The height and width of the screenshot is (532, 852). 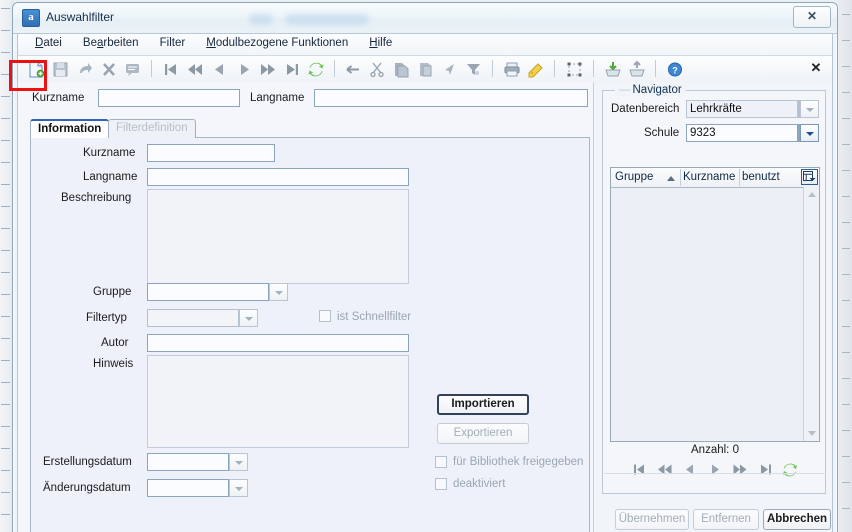 What do you see at coordinates (451, 98) in the screenshot?
I see `header-langname-input` at bounding box center [451, 98].